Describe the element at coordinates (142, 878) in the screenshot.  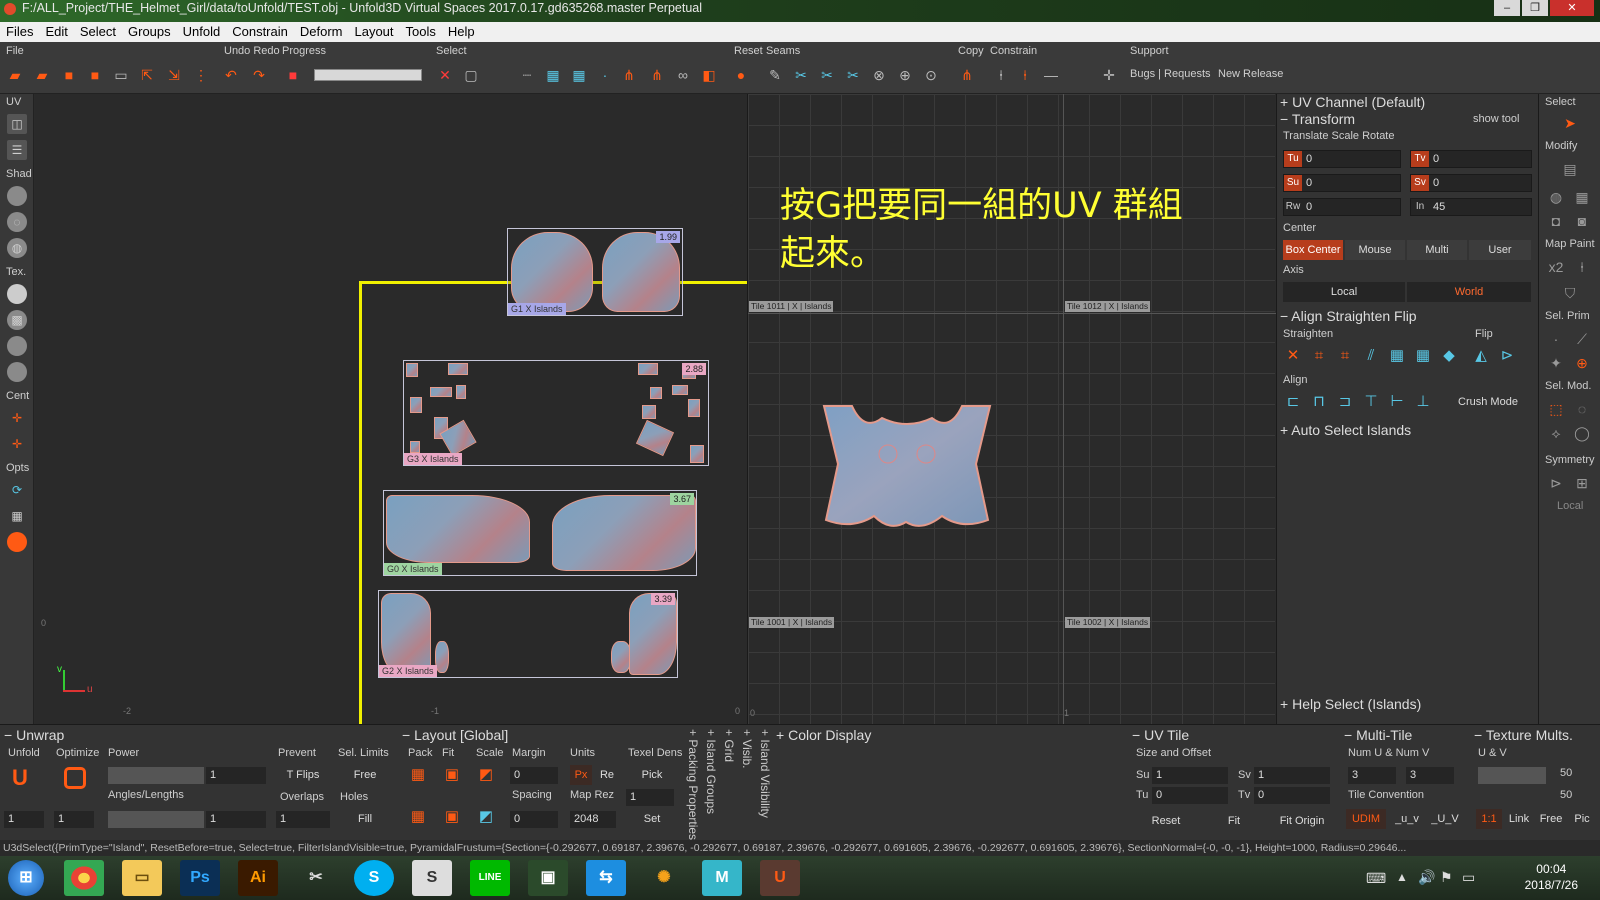
I see `explorer-icon: ▭` at that location.